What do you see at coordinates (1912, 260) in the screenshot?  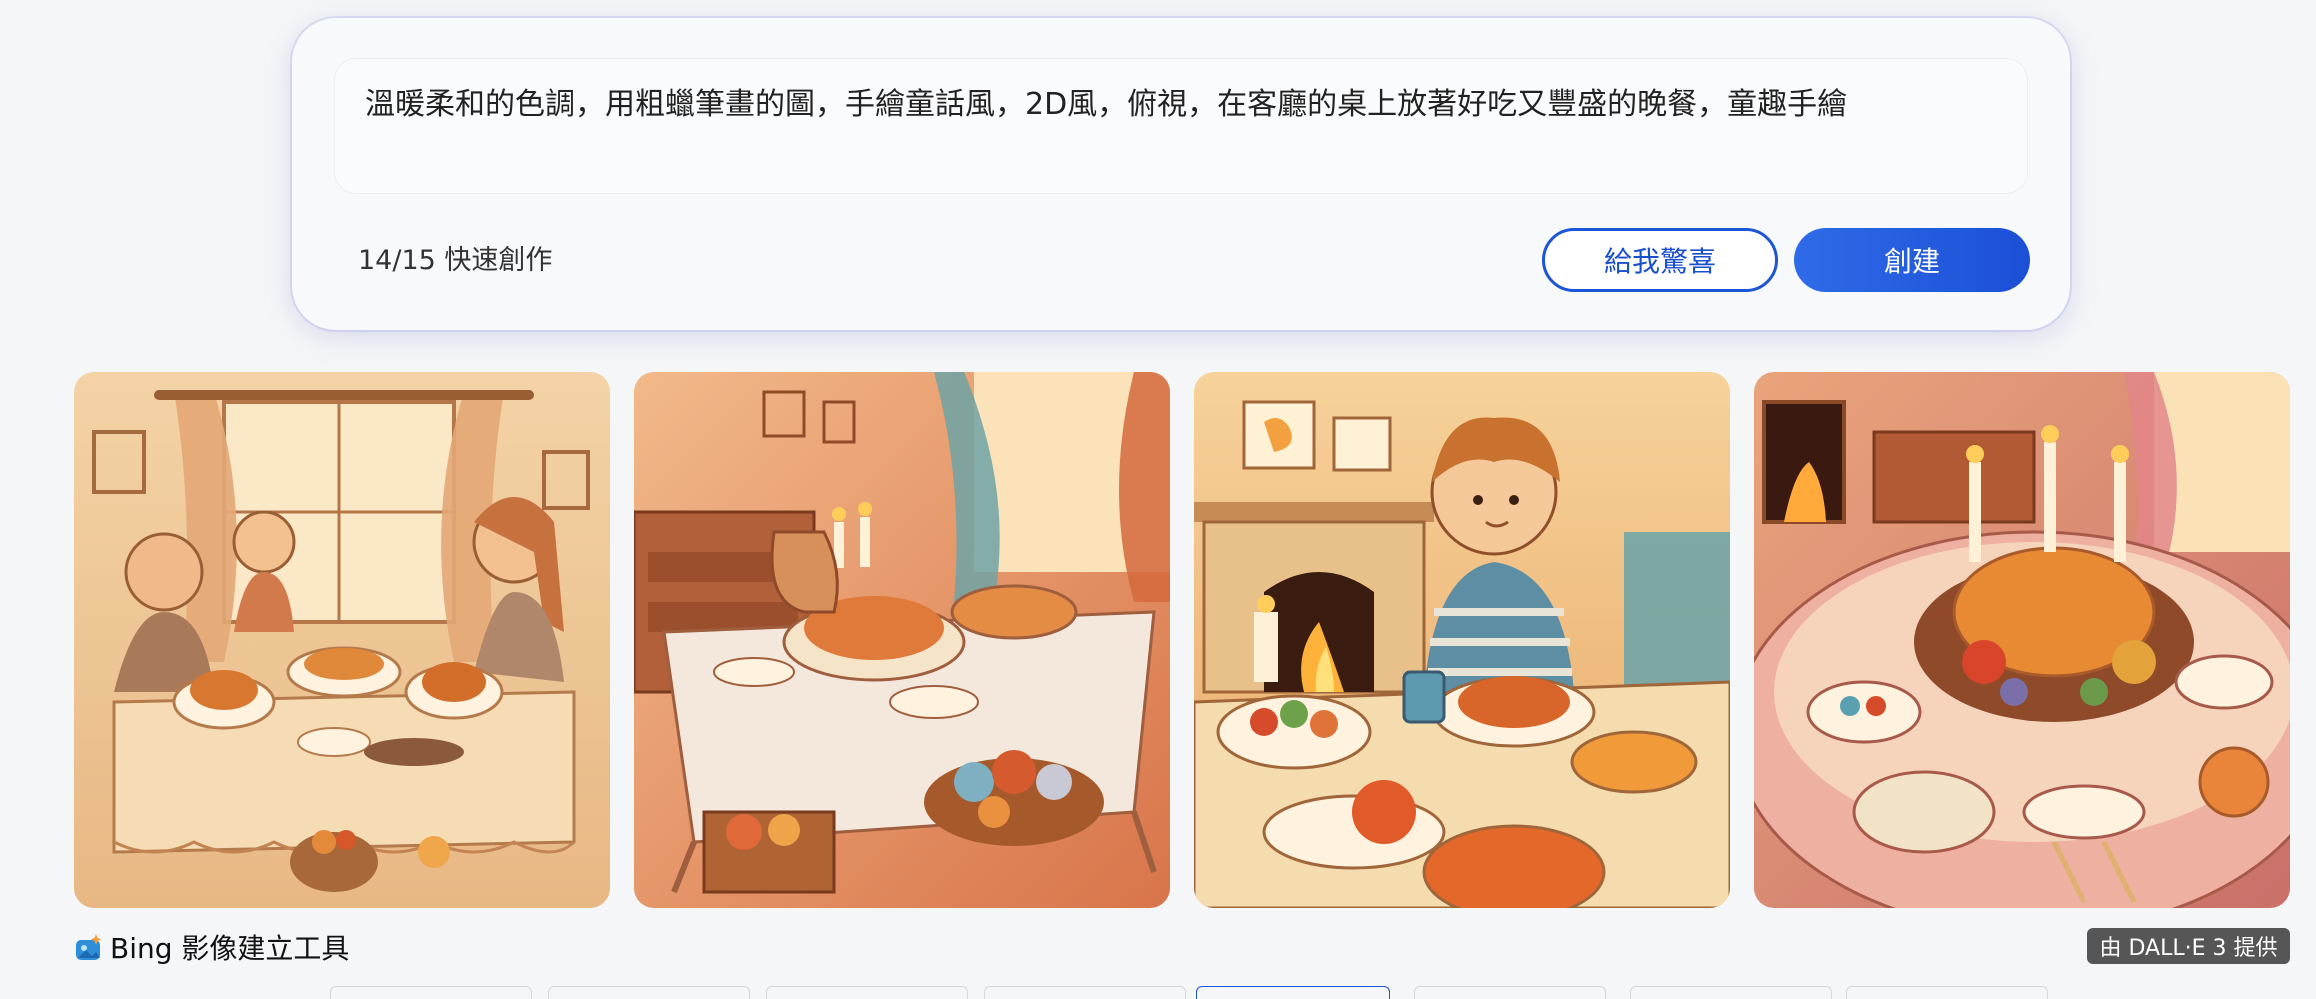 I see `create-button: 創建` at bounding box center [1912, 260].